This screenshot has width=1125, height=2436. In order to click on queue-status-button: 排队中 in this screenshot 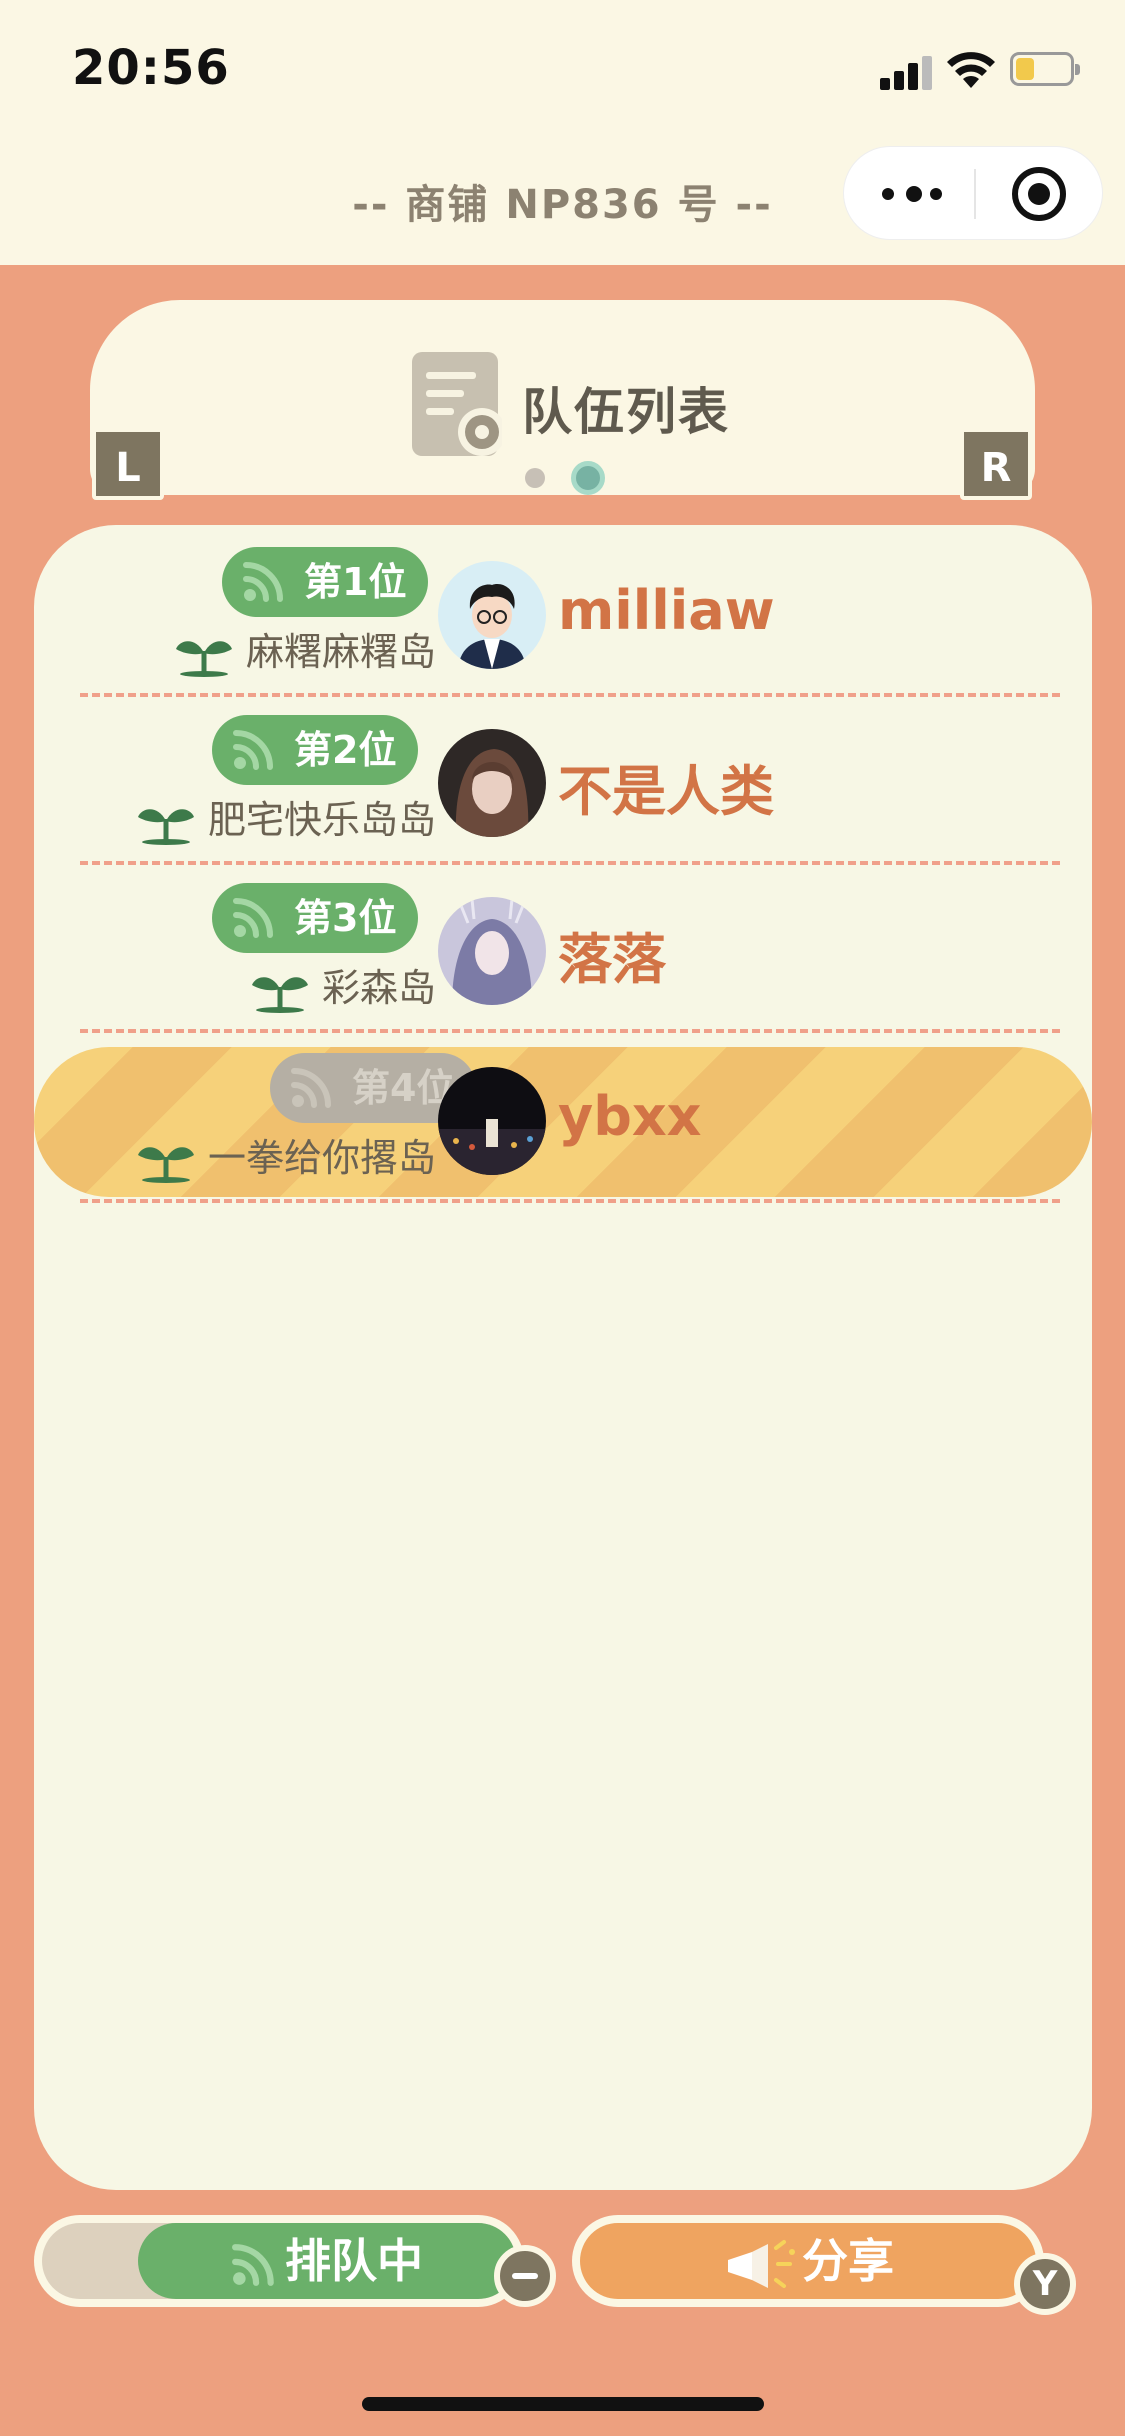, I will do `click(327, 2261)`.